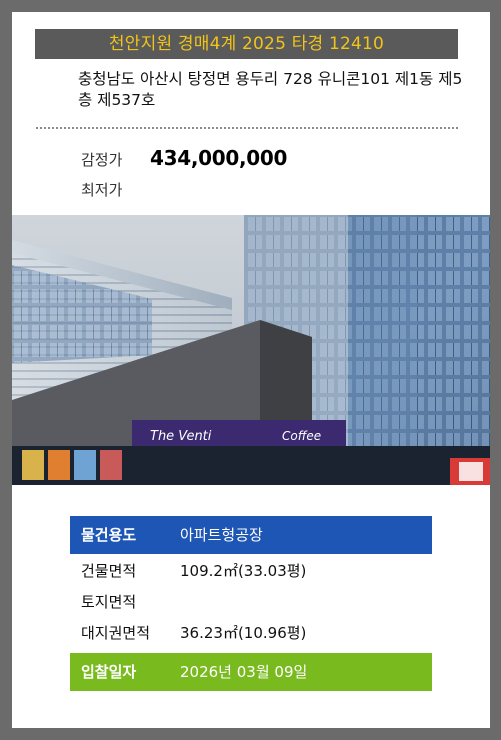  I want to click on photo-sign-text-1: The Venti, so click(181, 436).